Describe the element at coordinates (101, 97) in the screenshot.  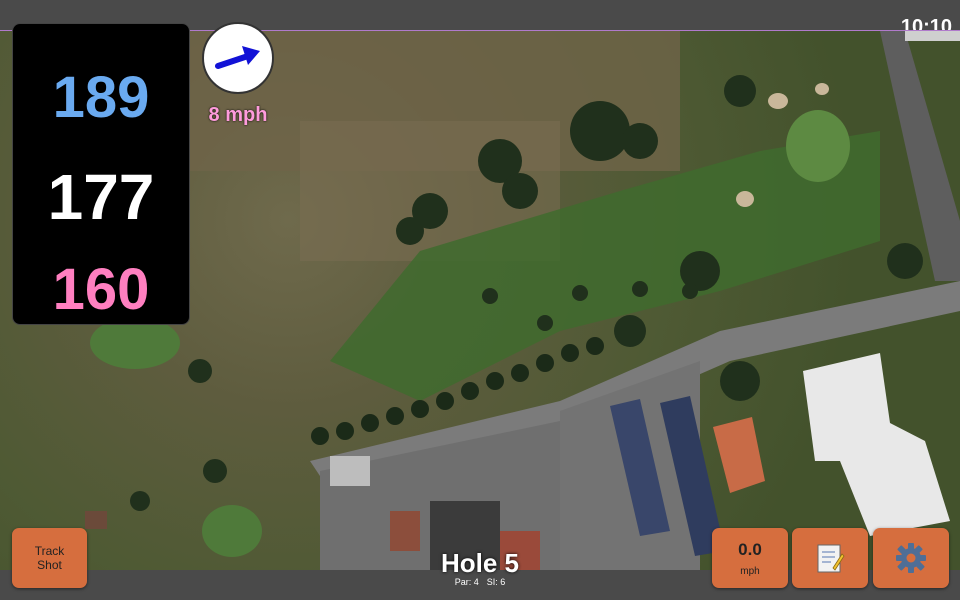
I see `back-distance: 189` at that location.